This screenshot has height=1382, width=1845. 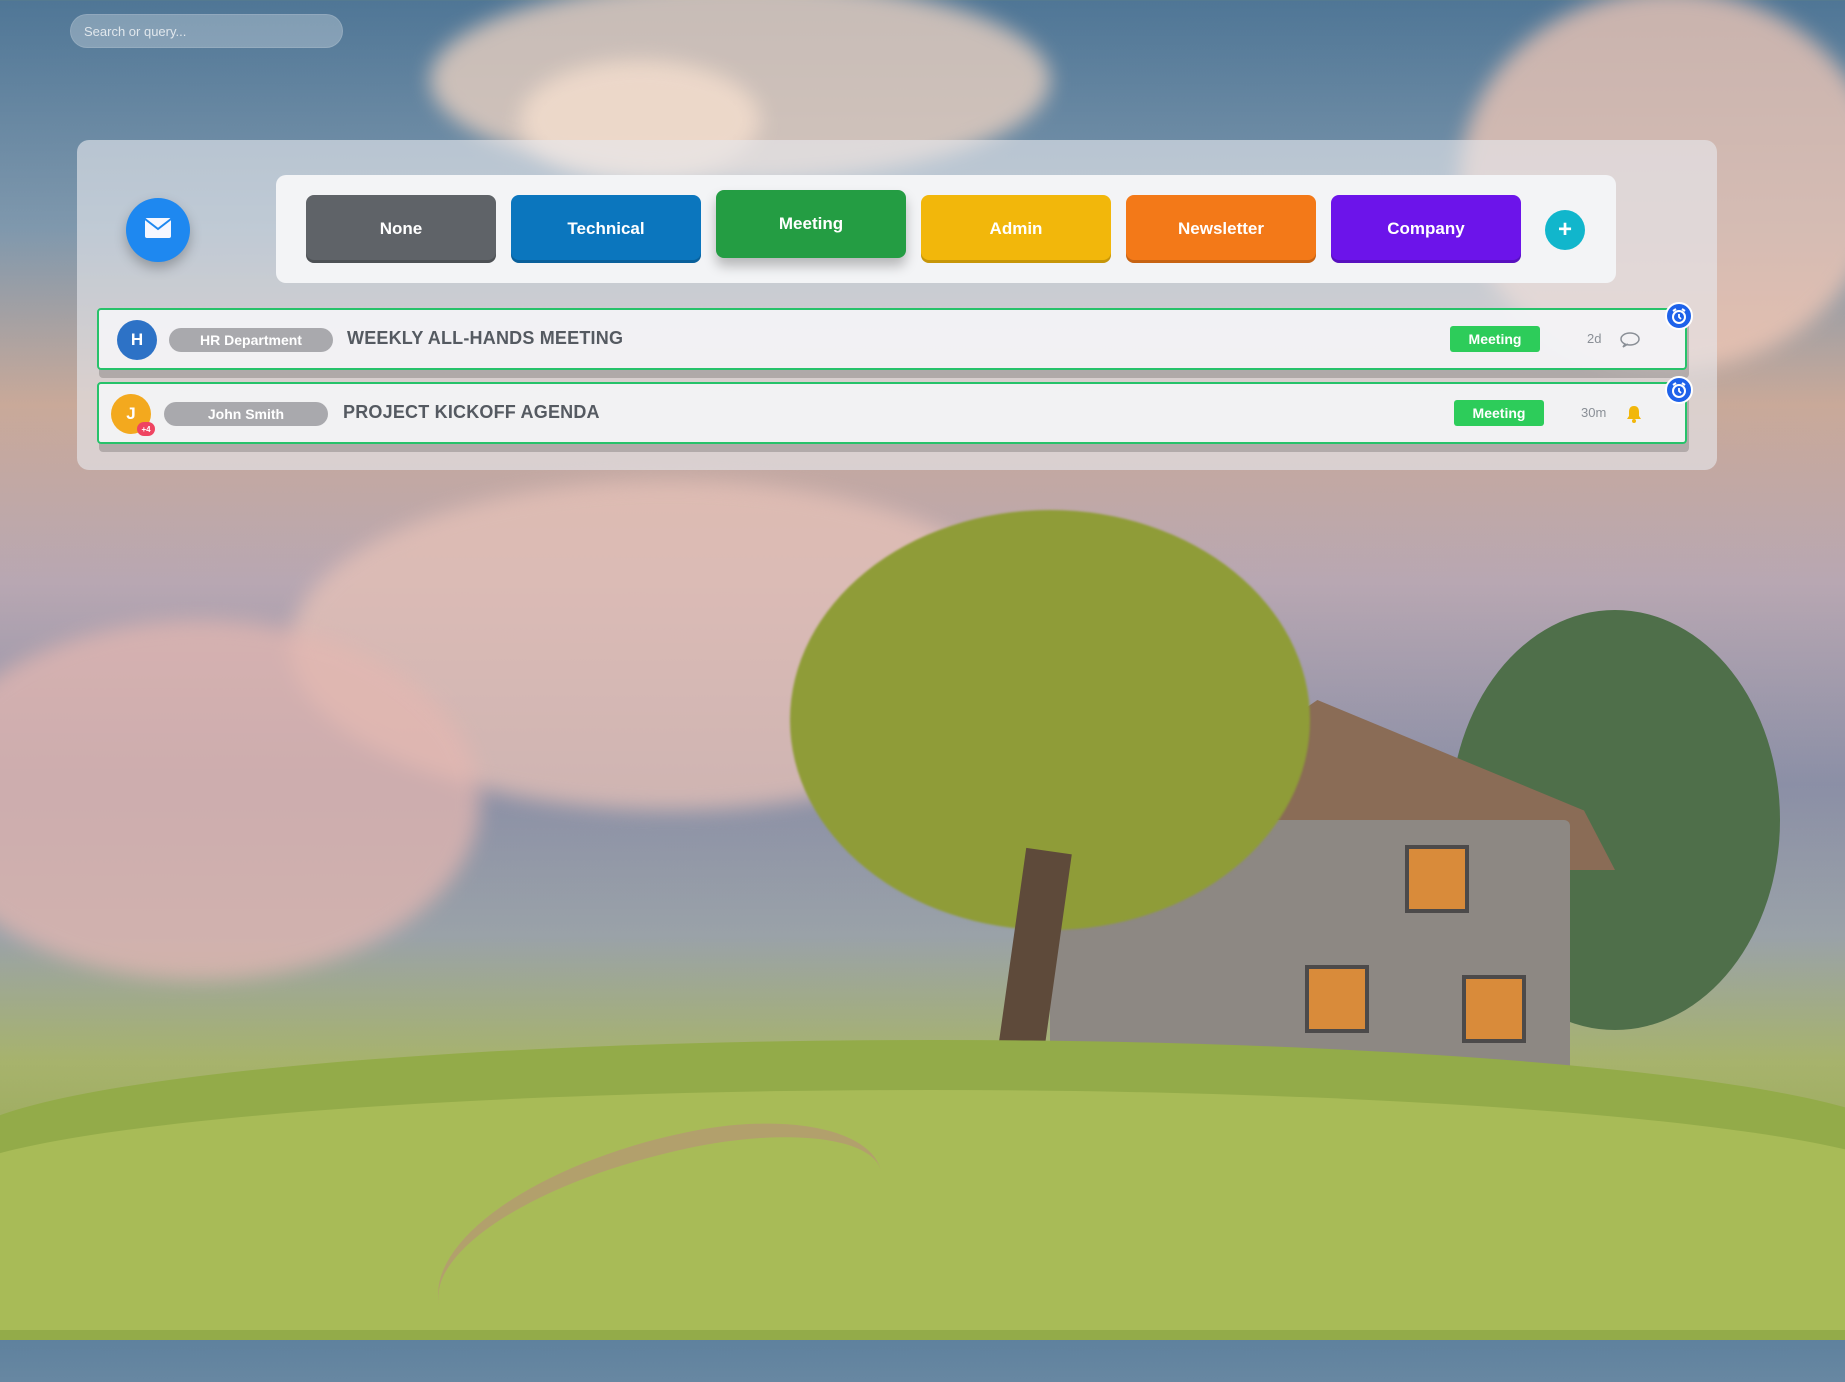 What do you see at coordinates (1630, 340) in the screenshot?
I see `comment-icon` at bounding box center [1630, 340].